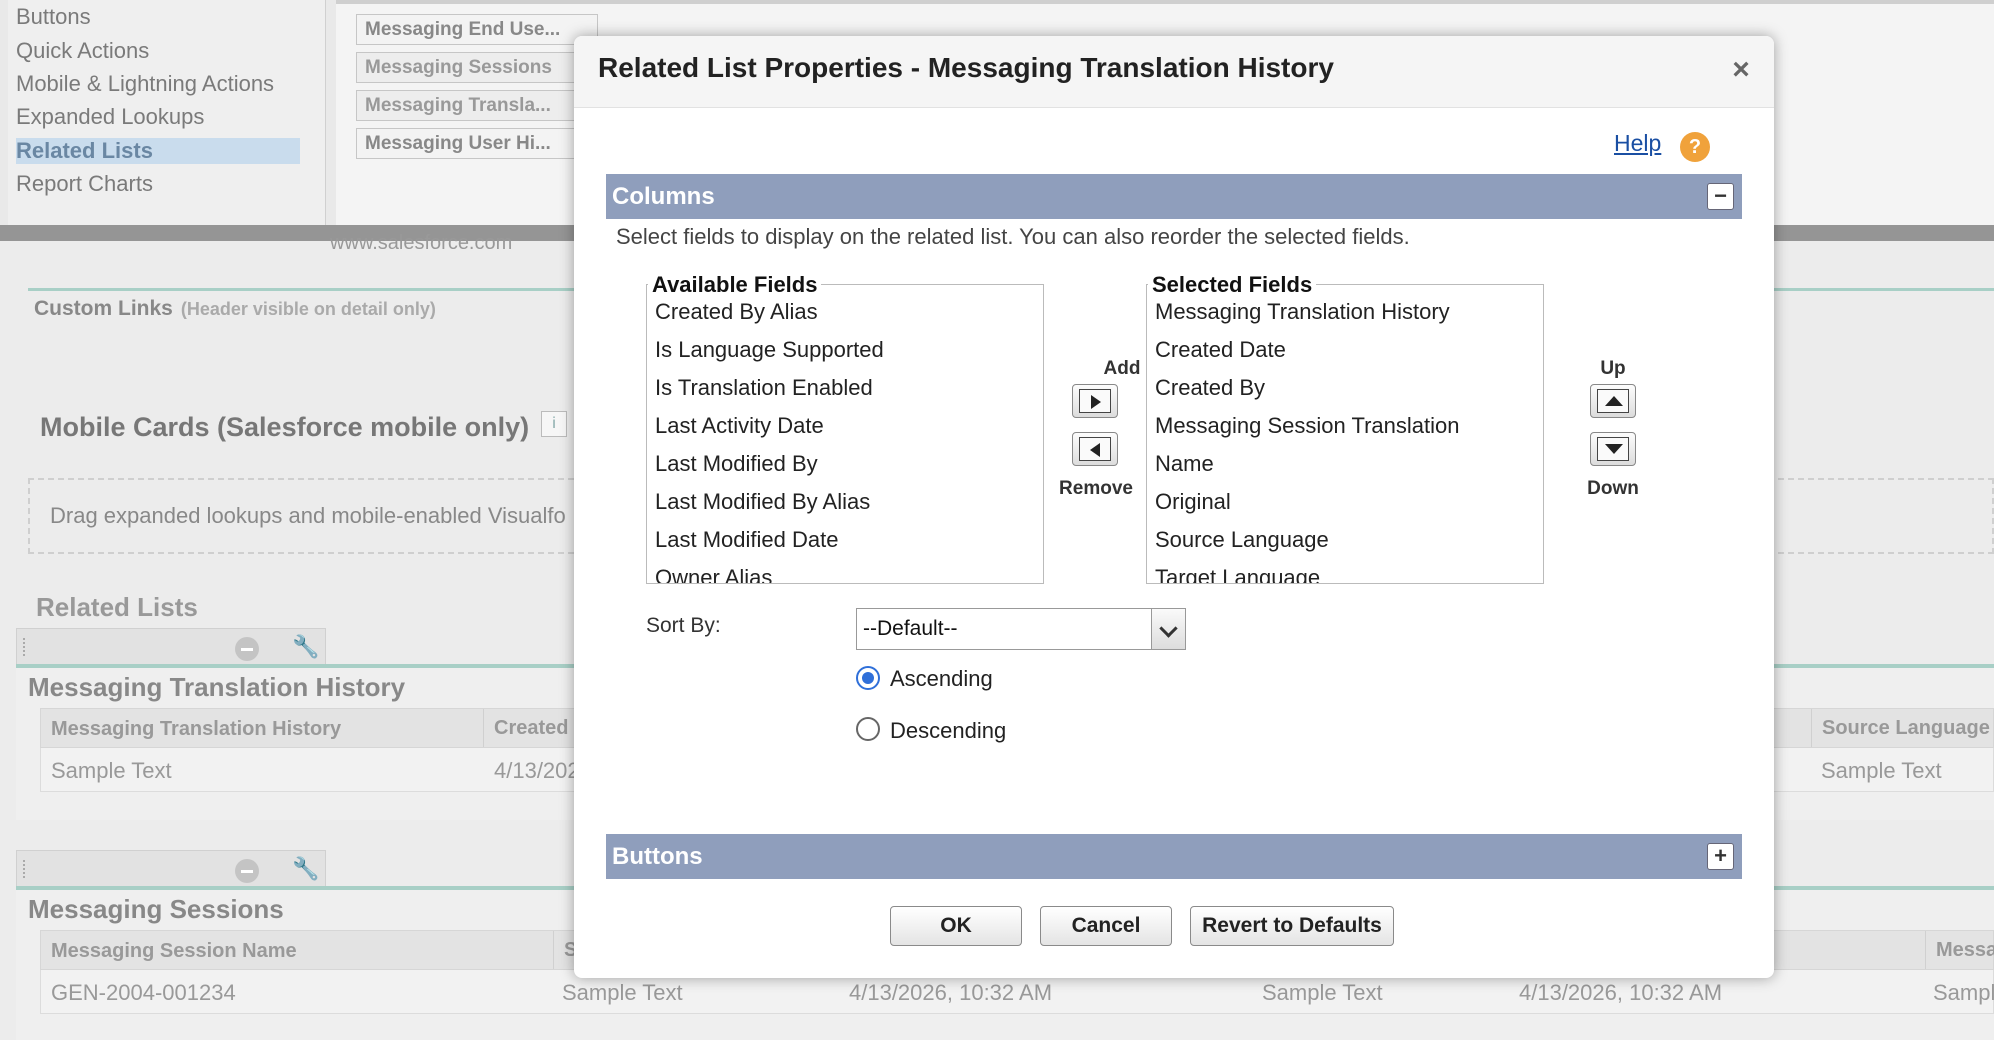  What do you see at coordinates (421, 243) in the screenshot?
I see `band-text: www.salesforce.com` at bounding box center [421, 243].